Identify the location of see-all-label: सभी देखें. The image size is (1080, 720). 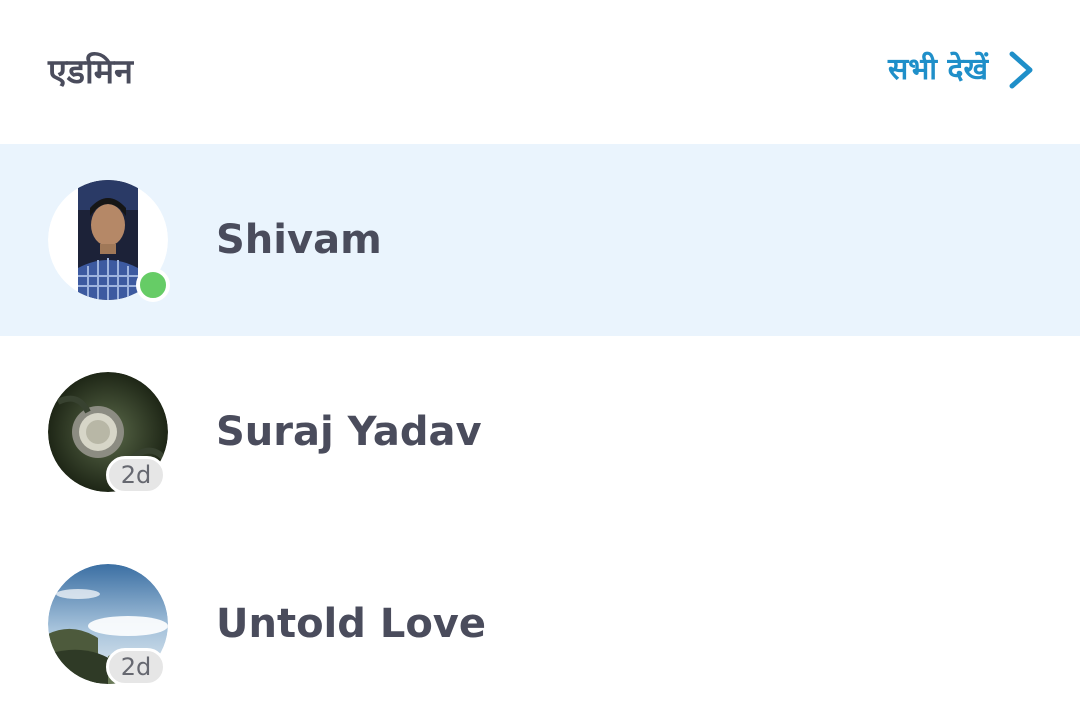
(937, 69).